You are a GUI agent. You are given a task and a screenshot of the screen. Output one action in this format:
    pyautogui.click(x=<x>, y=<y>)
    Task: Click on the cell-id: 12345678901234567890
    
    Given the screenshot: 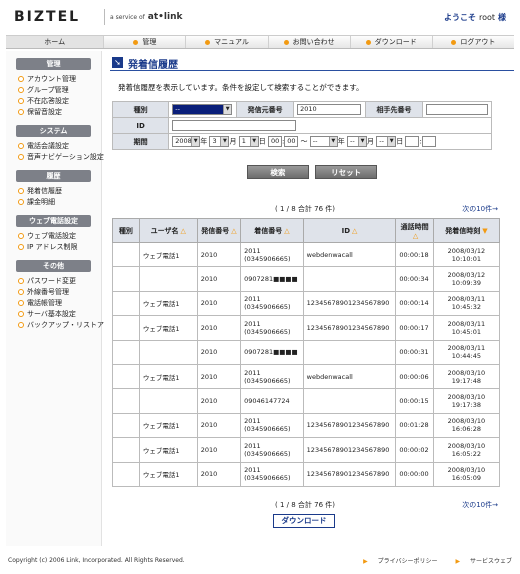 What is the action you would take?
    pyautogui.click(x=349, y=328)
    